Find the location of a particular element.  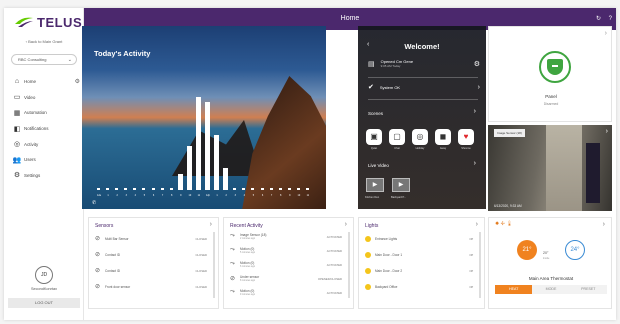

user-name: SecondKonrtax is located at coordinates (44, 289).